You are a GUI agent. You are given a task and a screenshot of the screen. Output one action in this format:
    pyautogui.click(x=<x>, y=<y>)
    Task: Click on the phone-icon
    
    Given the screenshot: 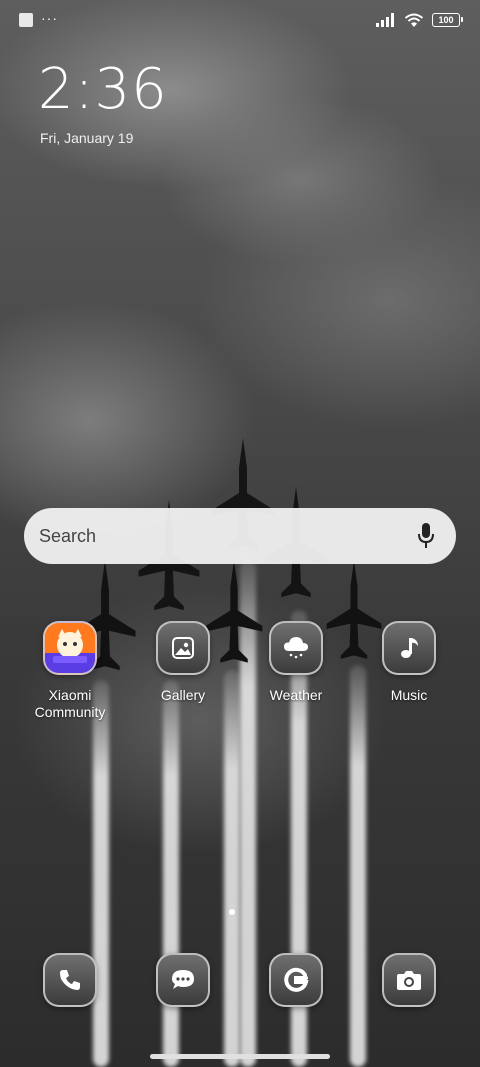 What is the action you would take?
    pyautogui.click(x=70, y=980)
    